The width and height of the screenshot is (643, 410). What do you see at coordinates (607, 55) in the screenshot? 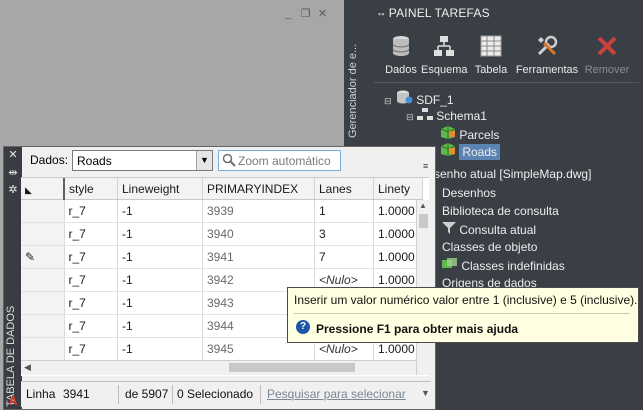
I see `tool-remover-button: Remover` at bounding box center [607, 55].